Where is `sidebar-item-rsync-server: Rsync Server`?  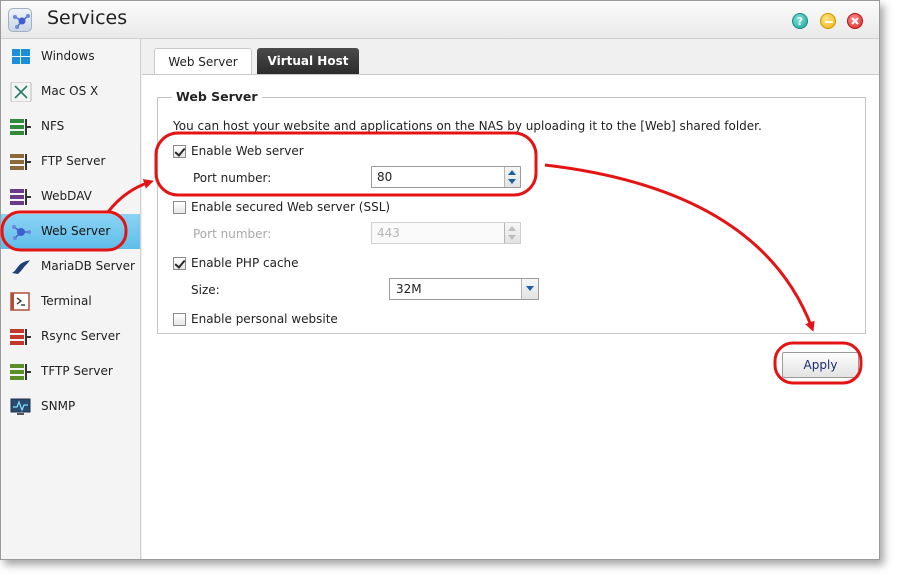 sidebar-item-rsync-server: Rsync Server is located at coordinates (70, 336).